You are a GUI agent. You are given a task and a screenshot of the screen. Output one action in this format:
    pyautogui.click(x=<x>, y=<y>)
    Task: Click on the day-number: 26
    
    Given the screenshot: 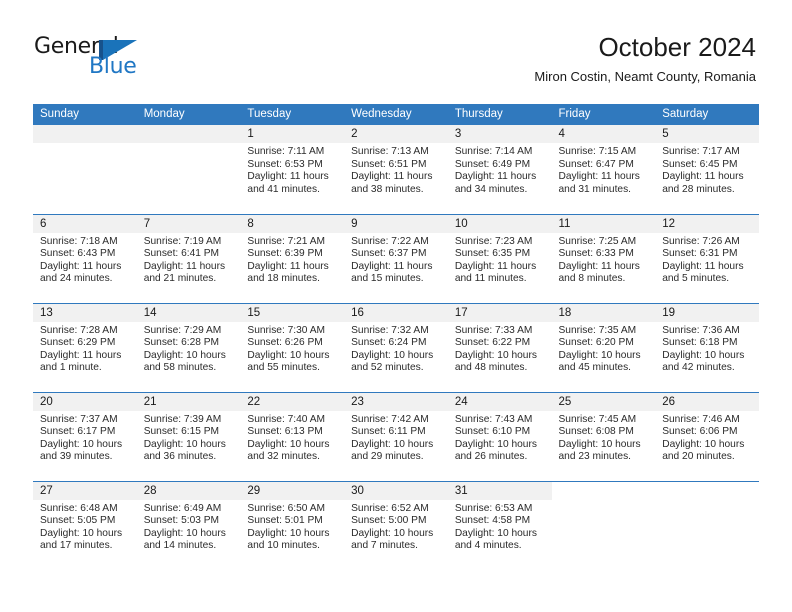 What is the action you would take?
    pyautogui.click(x=707, y=402)
    